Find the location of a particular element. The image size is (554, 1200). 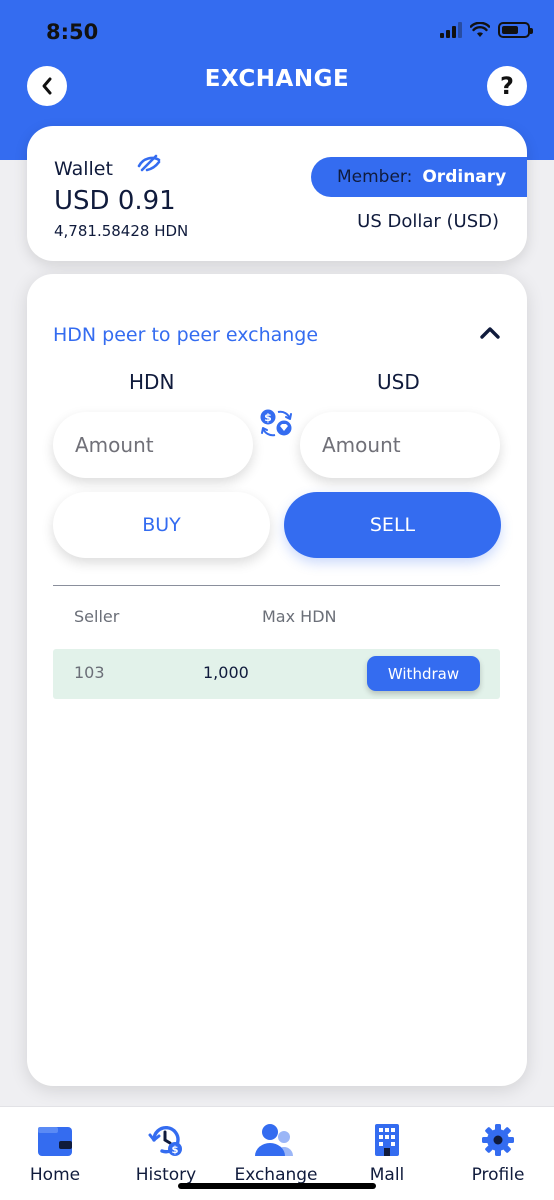

swap-currency-icon: $ is located at coordinates (277, 423).